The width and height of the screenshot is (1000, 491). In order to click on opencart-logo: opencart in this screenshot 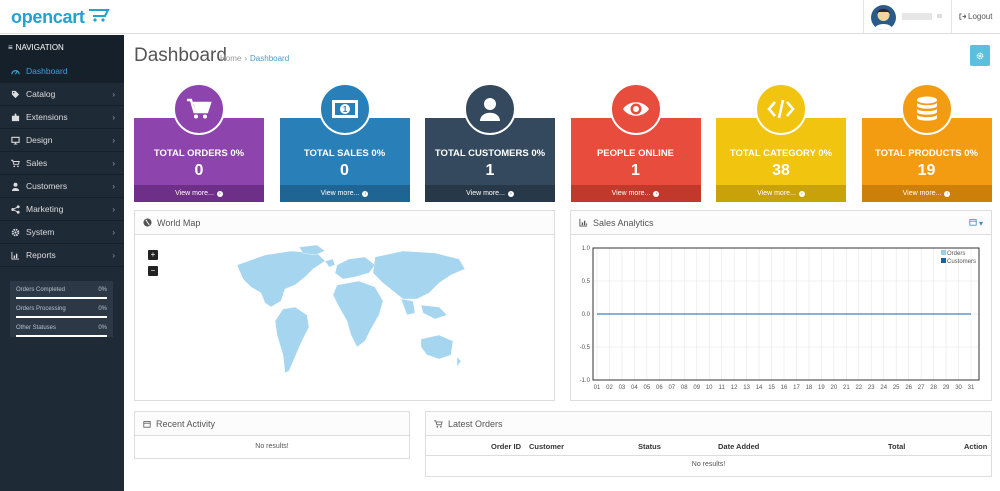, I will do `click(60, 17)`.